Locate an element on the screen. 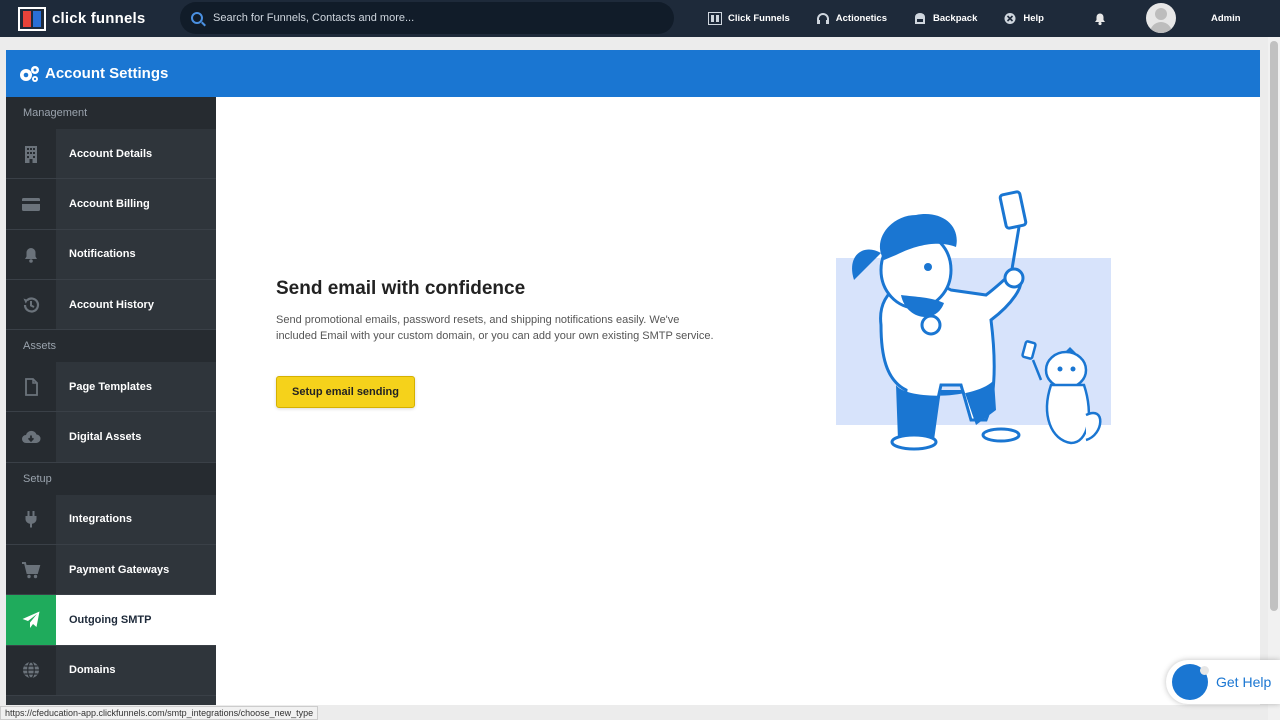 The width and height of the screenshot is (1280, 720). setup-email-sending-button: Setup email sending is located at coordinates (345, 392).